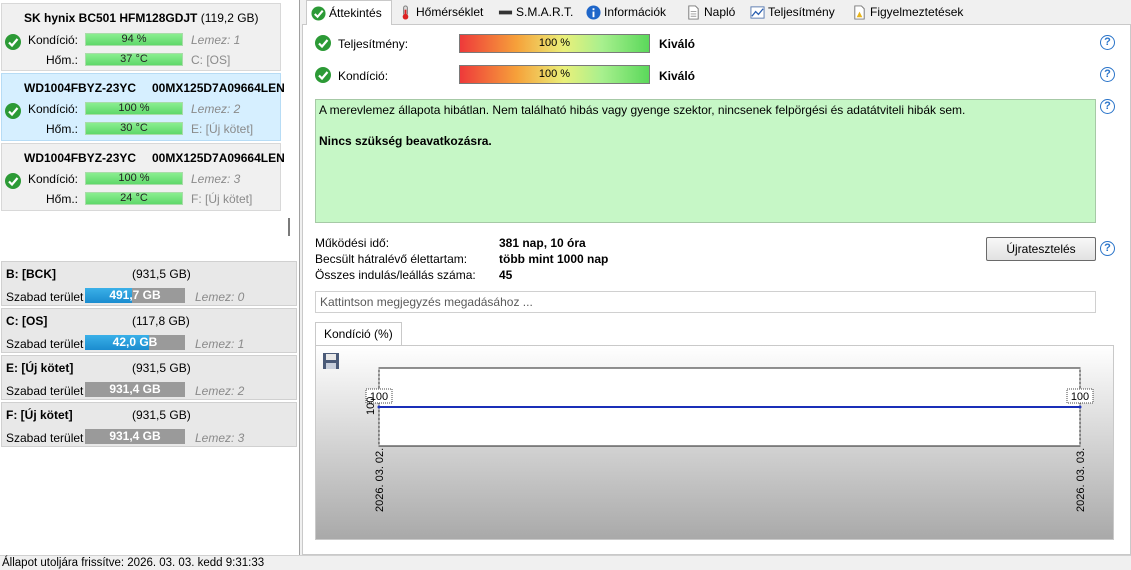 The width and height of the screenshot is (1131, 570). Describe the element at coordinates (222, 199) in the screenshot. I see `disk-volume: F: [Új kötet]` at that location.